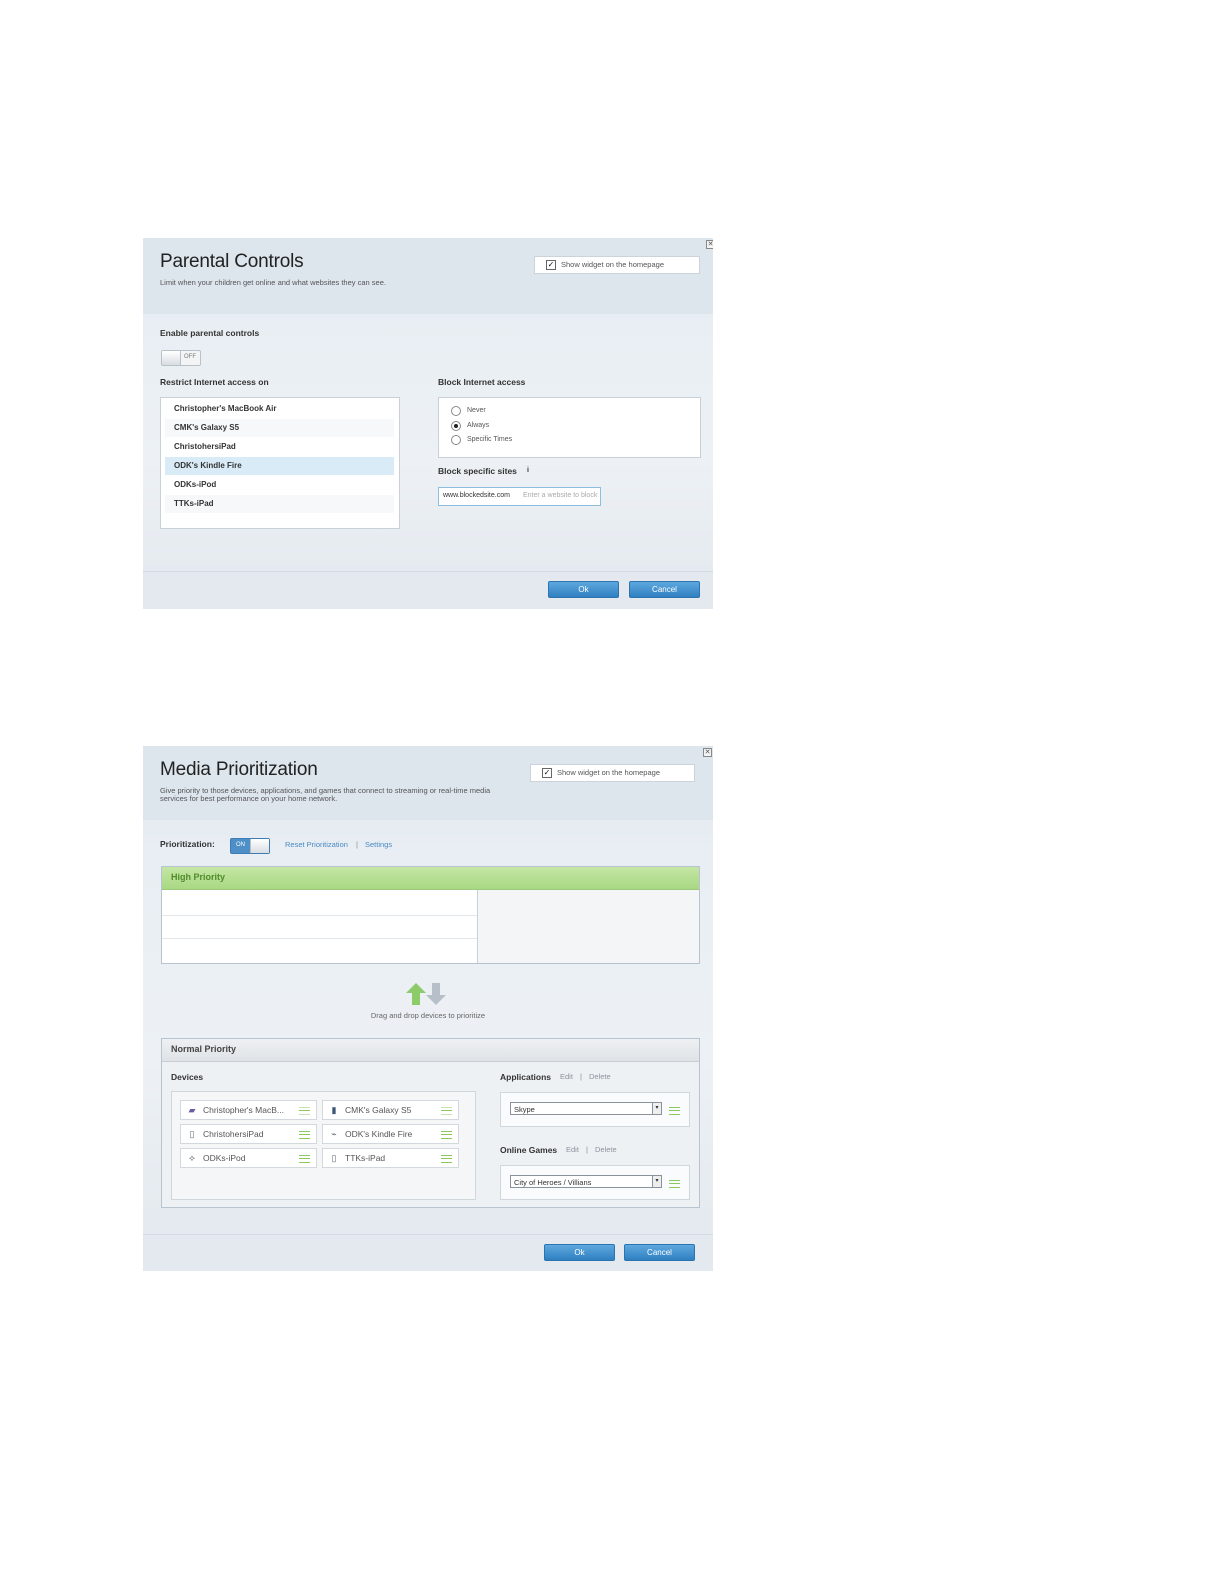 This screenshot has width=1224, height=1584. I want to click on tablet-icon: ⌁, so click(334, 1134).